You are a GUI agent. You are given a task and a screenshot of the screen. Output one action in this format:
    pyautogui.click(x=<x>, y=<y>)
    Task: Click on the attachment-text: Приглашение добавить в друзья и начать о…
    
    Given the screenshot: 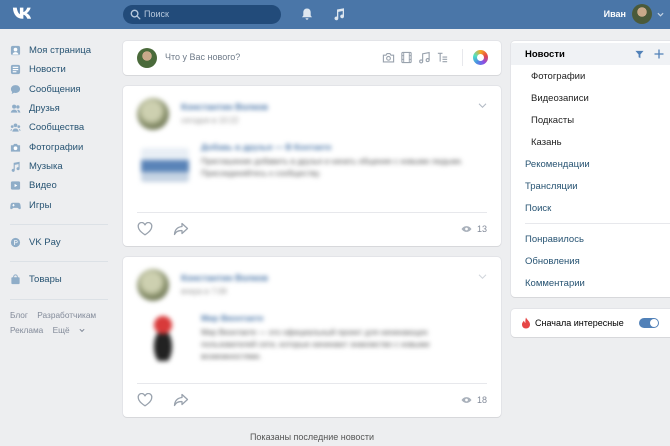 What is the action you would take?
    pyautogui.click(x=332, y=167)
    